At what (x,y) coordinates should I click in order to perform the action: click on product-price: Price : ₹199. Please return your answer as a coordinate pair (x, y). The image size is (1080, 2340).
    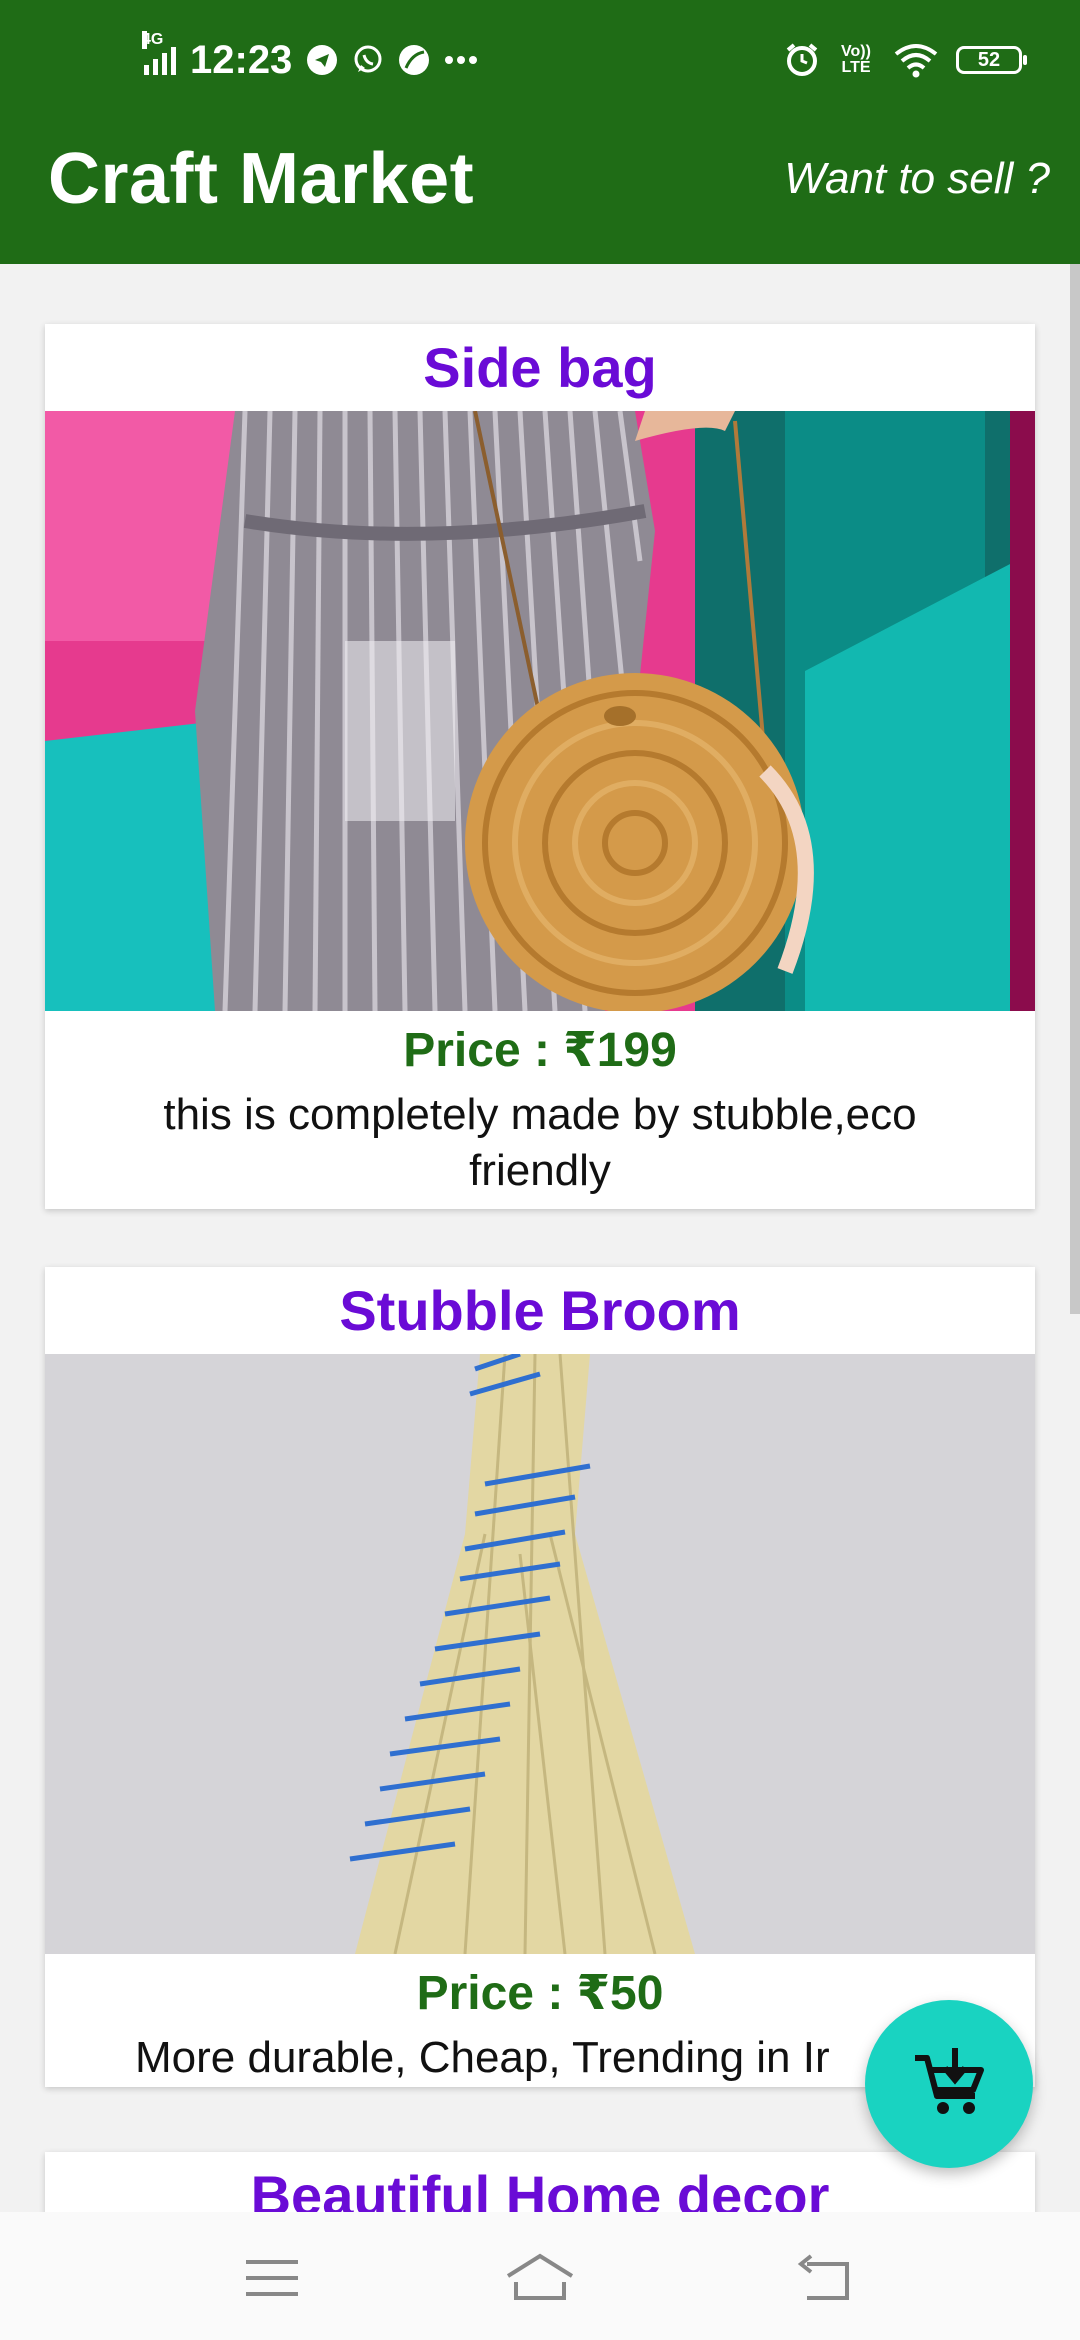
    Looking at the image, I should click on (540, 1050).